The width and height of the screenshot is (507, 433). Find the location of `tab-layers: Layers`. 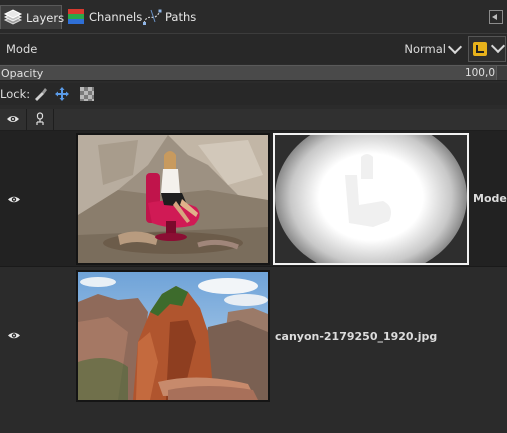

tab-layers: Layers is located at coordinates (32, 17).